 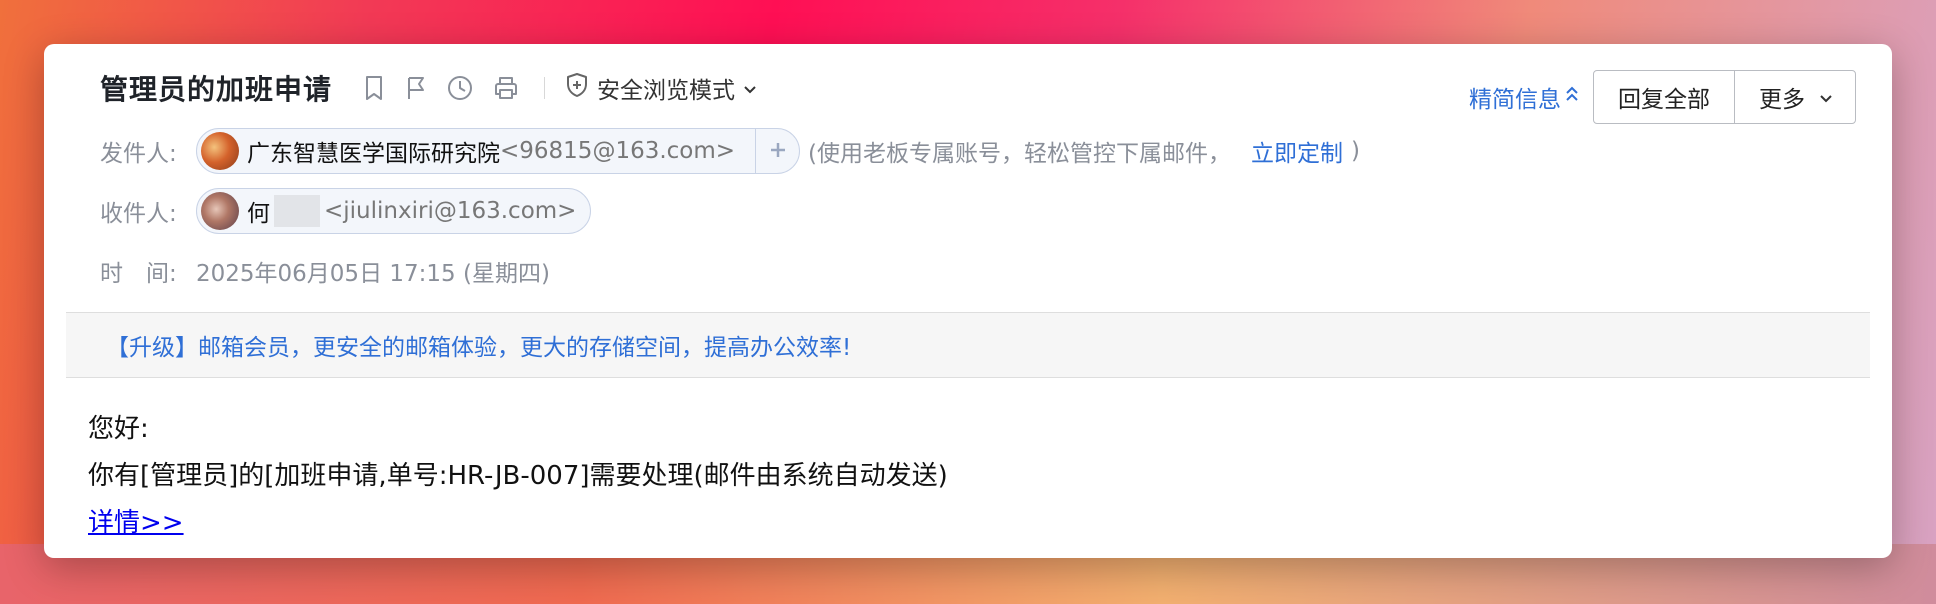 I want to click on sender-chip: 广东智慧医学国际研究院 <96815@163.com>, so click(x=472, y=151).